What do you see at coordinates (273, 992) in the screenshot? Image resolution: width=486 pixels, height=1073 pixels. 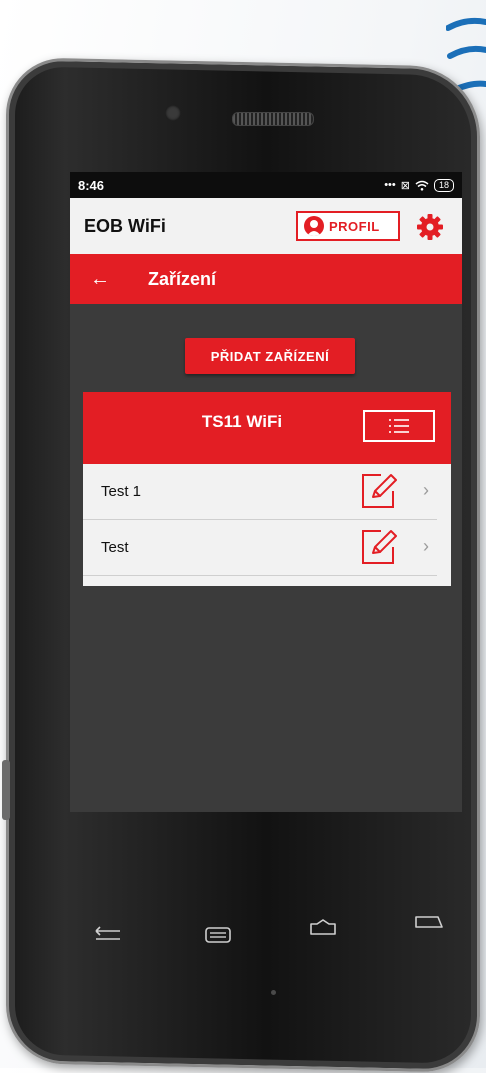 I see `phone-sensor-dot` at bounding box center [273, 992].